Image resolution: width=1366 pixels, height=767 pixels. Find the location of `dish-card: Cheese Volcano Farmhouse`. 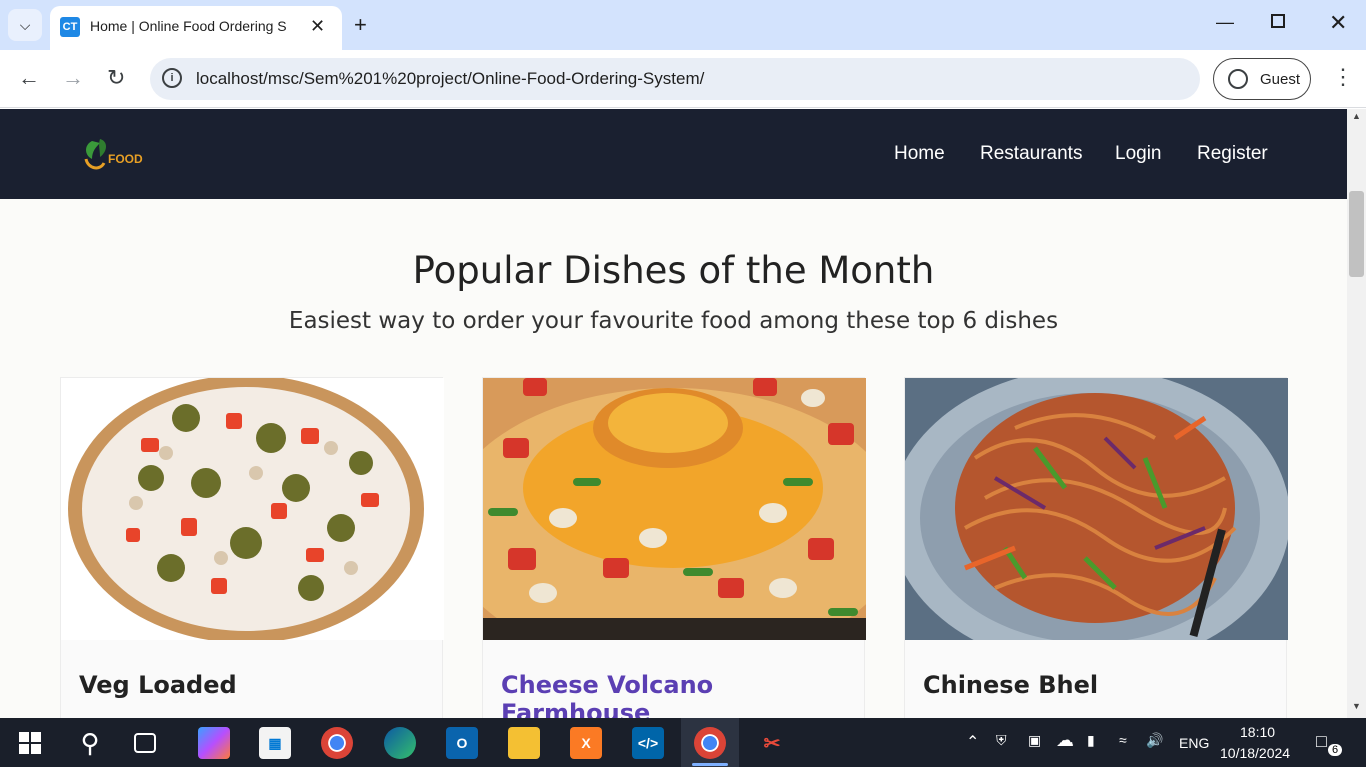

dish-card: Cheese Volcano Farmhouse is located at coordinates (674, 547).